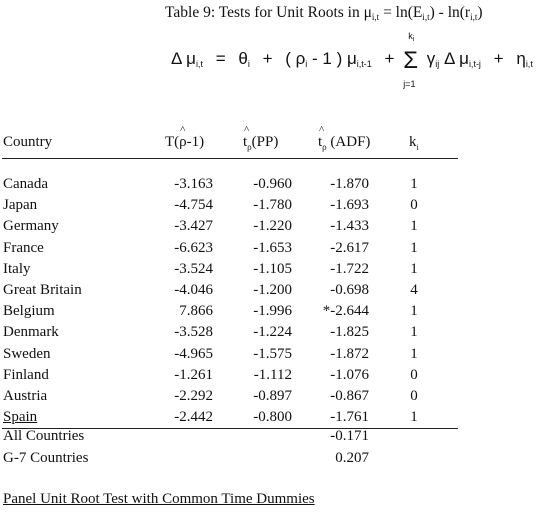  I want to click on t-pp-cell: -1.653, so click(272, 247).